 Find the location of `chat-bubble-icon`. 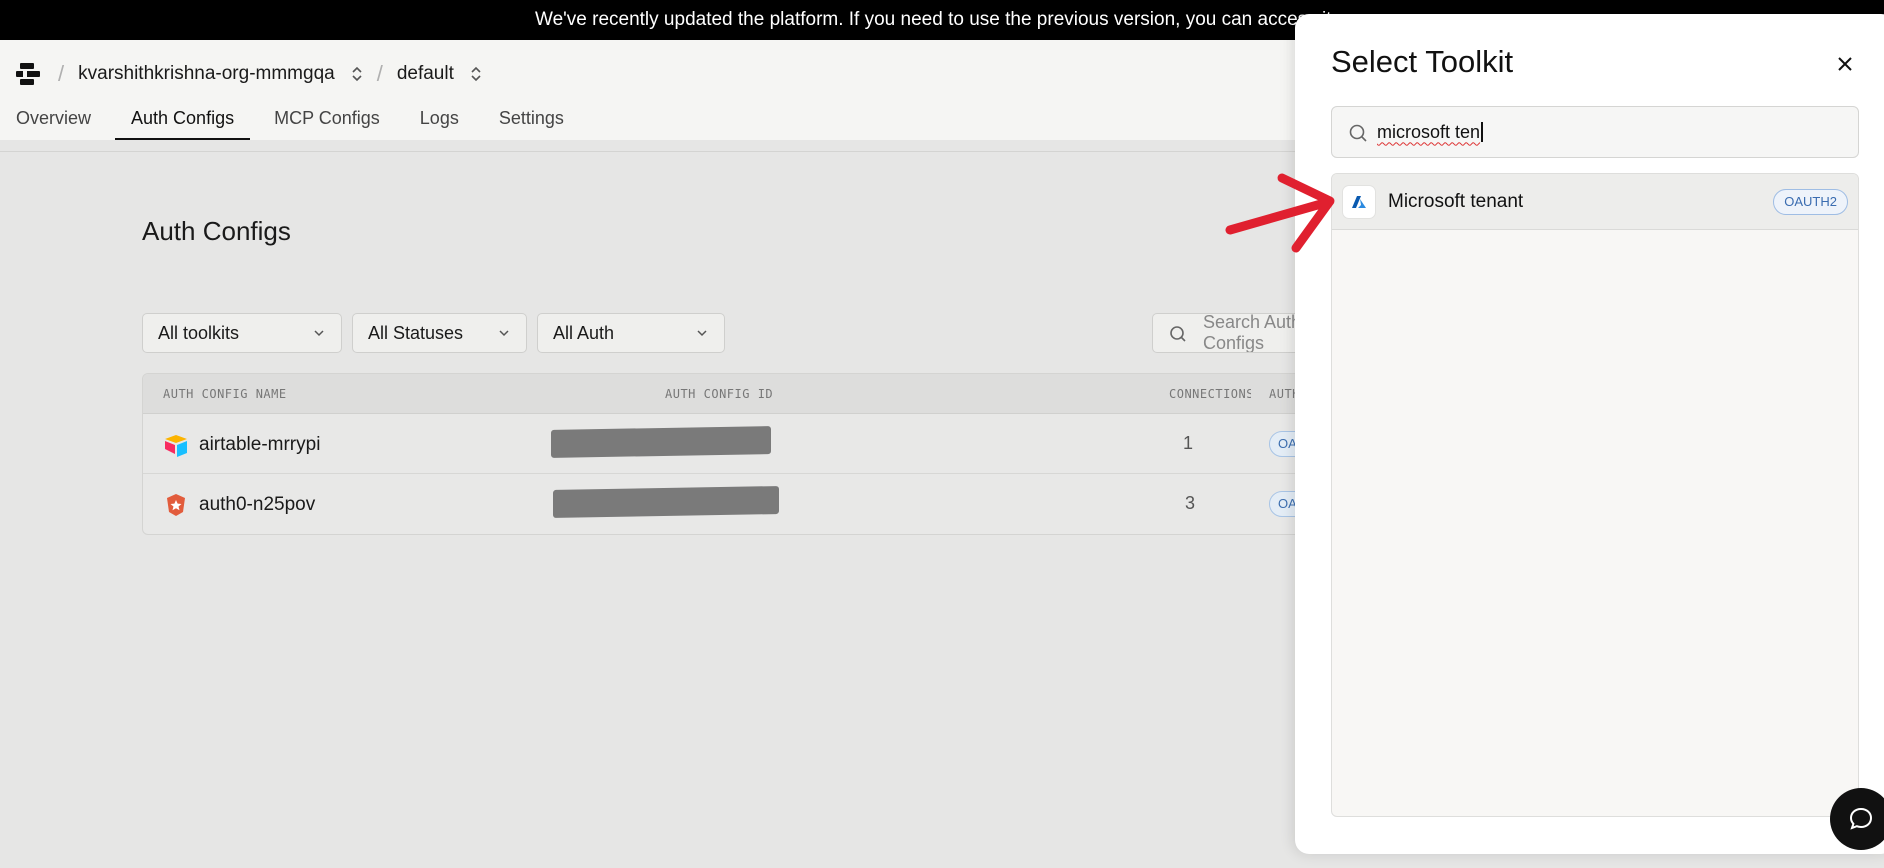

chat-bubble-icon is located at coordinates (1861, 818).